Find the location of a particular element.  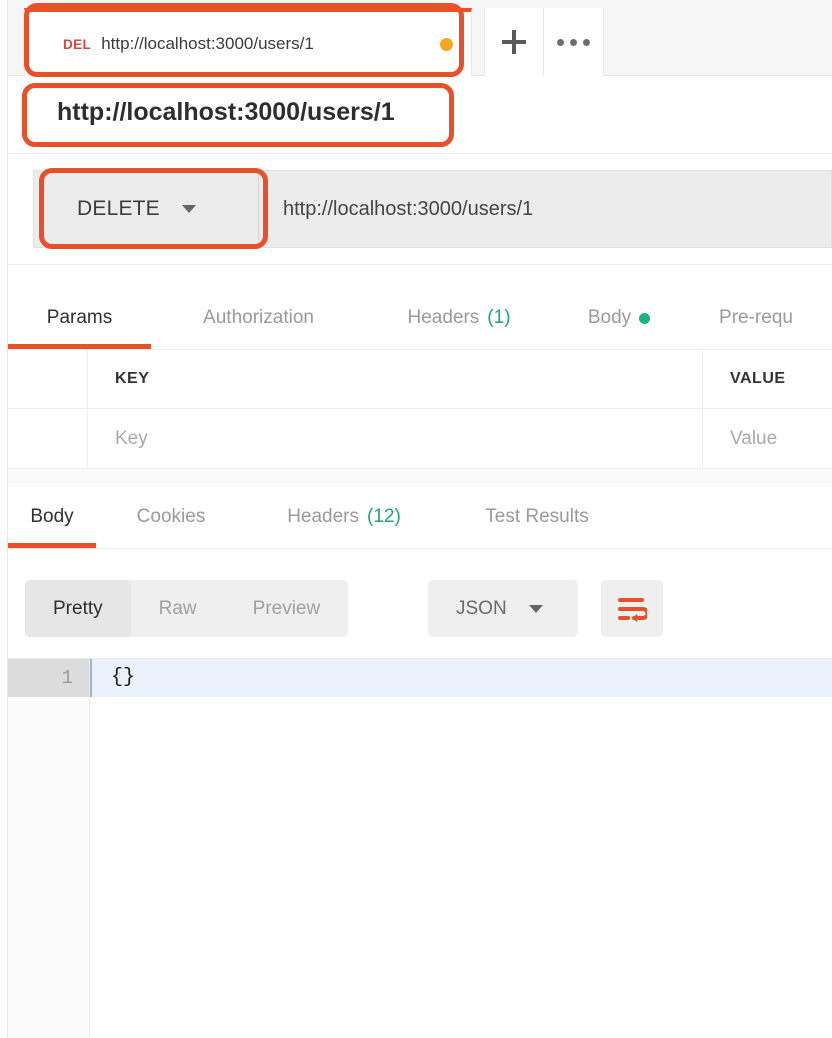

tab-method-badge: DEL is located at coordinates (77, 44).